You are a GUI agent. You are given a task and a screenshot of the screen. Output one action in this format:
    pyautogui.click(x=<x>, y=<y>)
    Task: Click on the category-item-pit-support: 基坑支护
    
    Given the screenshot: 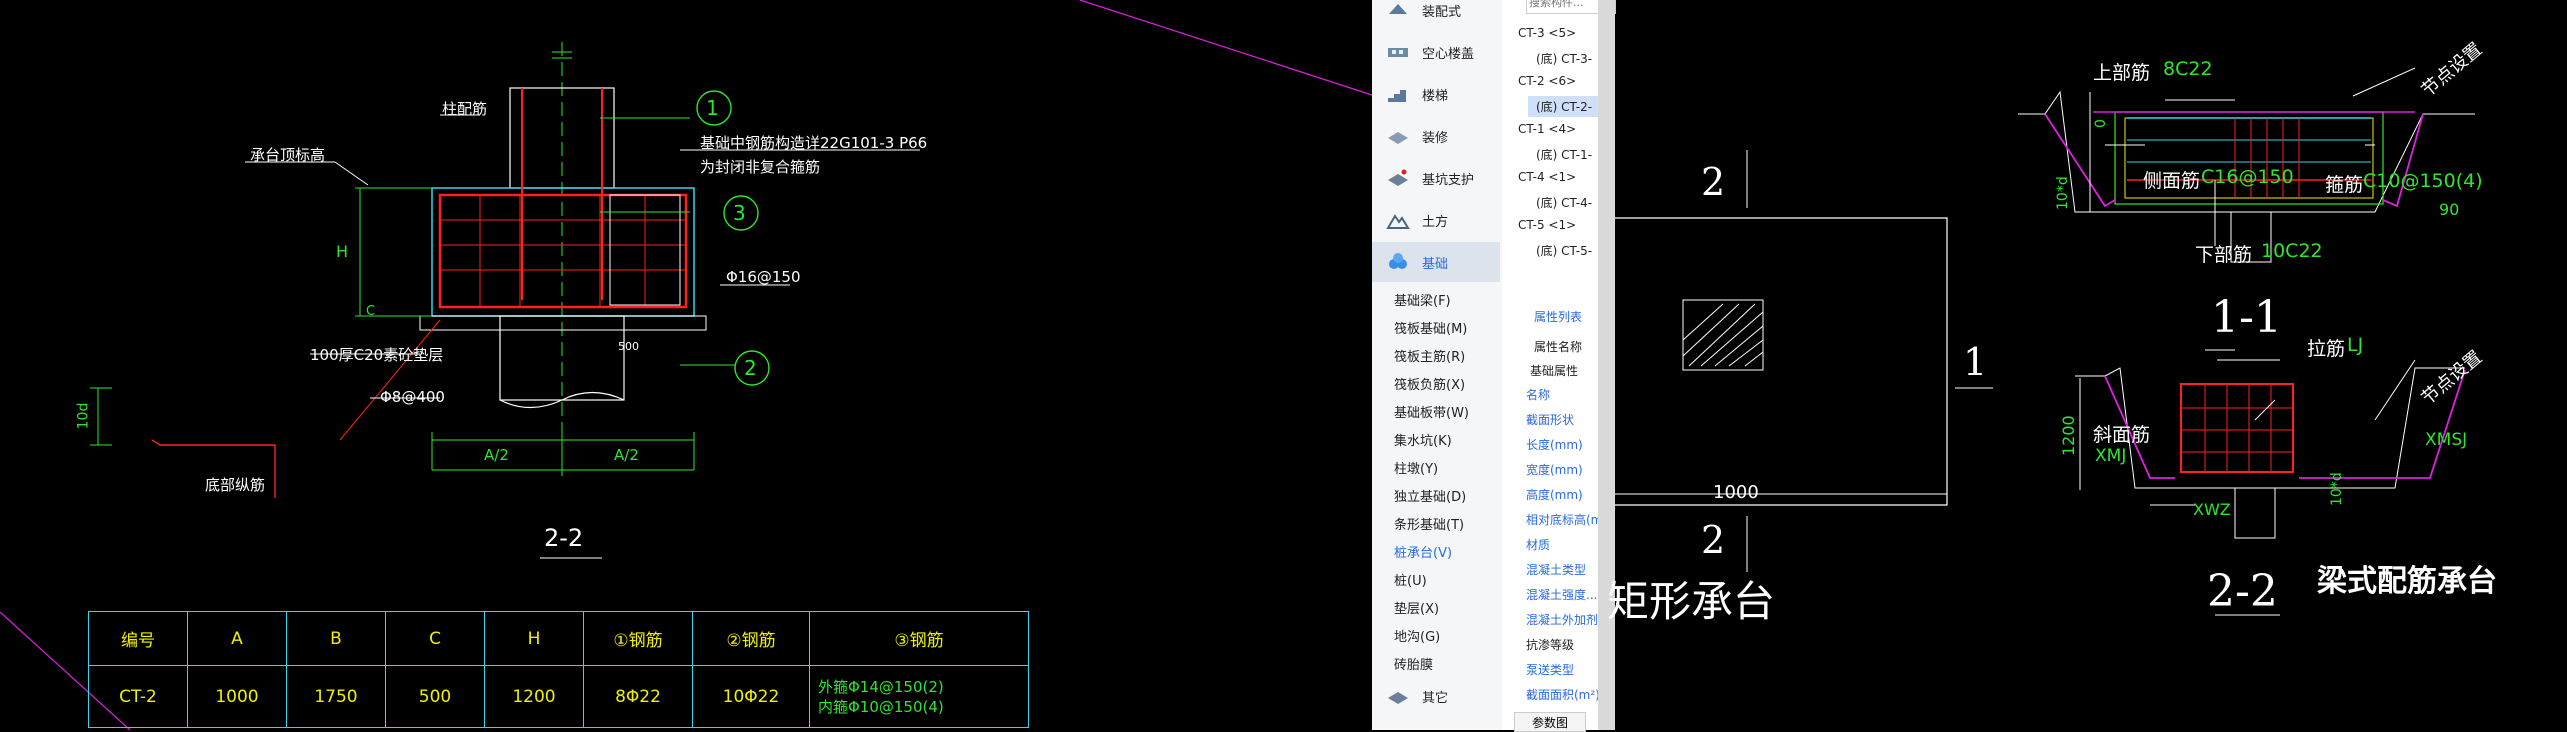 What is the action you would take?
    pyautogui.click(x=1436, y=178)
    